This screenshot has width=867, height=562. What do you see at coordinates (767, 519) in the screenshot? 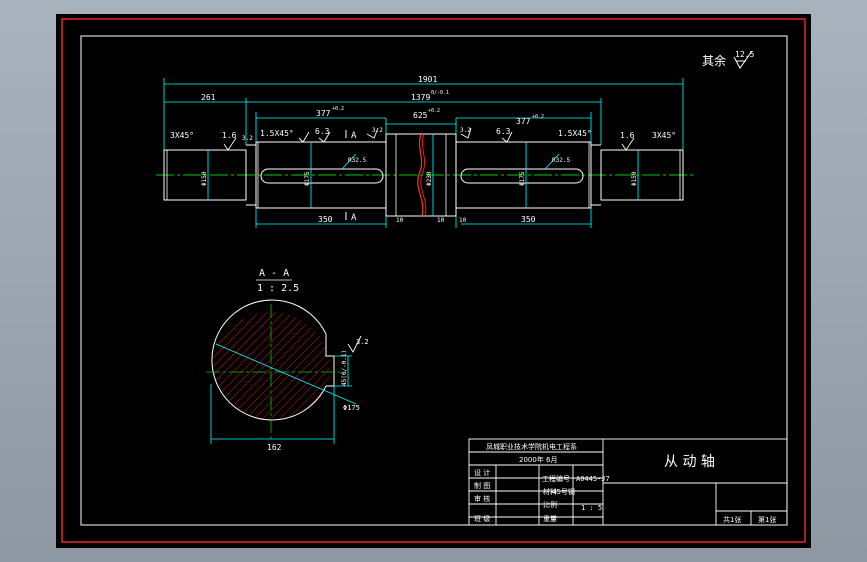
I see `sheet-no: 第1张` at bounding box center [767, 519].